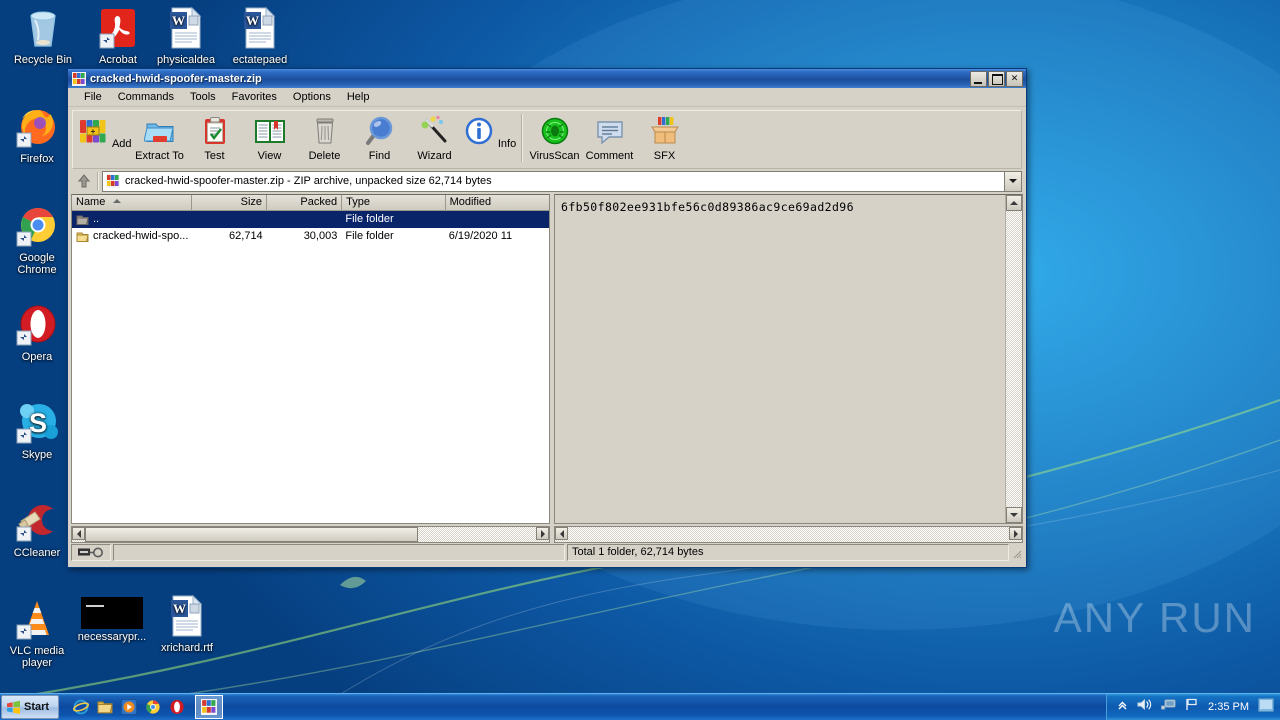 The height and width of the screenshot is (720, 1280). I want to click on archive-key-icon, so click(91, 552).